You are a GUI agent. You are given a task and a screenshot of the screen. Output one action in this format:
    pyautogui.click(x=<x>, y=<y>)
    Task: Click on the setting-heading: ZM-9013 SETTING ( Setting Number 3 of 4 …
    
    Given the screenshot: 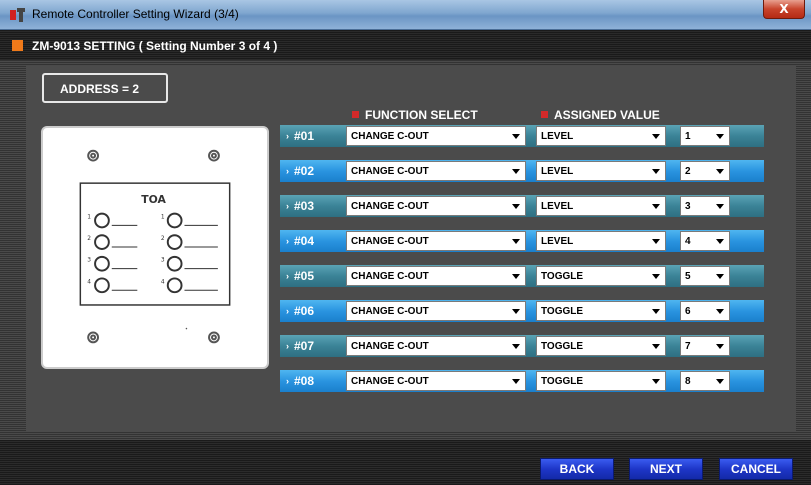 What is the action you would take?
    pyautogui.click(x=155, y=46)
    